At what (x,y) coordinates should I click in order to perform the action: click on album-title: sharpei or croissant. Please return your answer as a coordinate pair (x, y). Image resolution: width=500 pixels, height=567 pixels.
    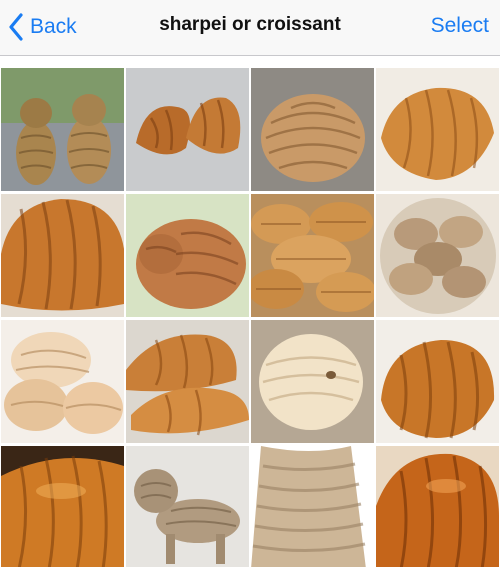
    Looking at the image, I should click on (250, 24).